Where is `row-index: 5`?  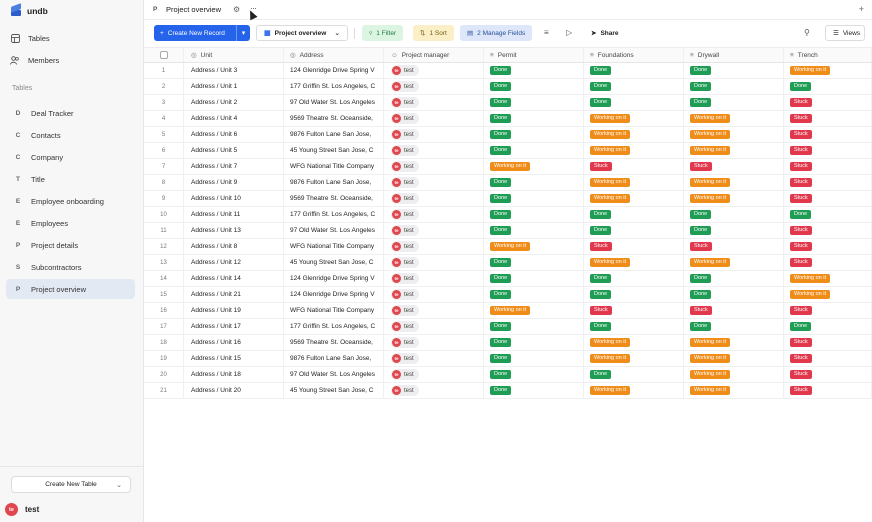
row-index: 5 is located at coordinates (164, 134).